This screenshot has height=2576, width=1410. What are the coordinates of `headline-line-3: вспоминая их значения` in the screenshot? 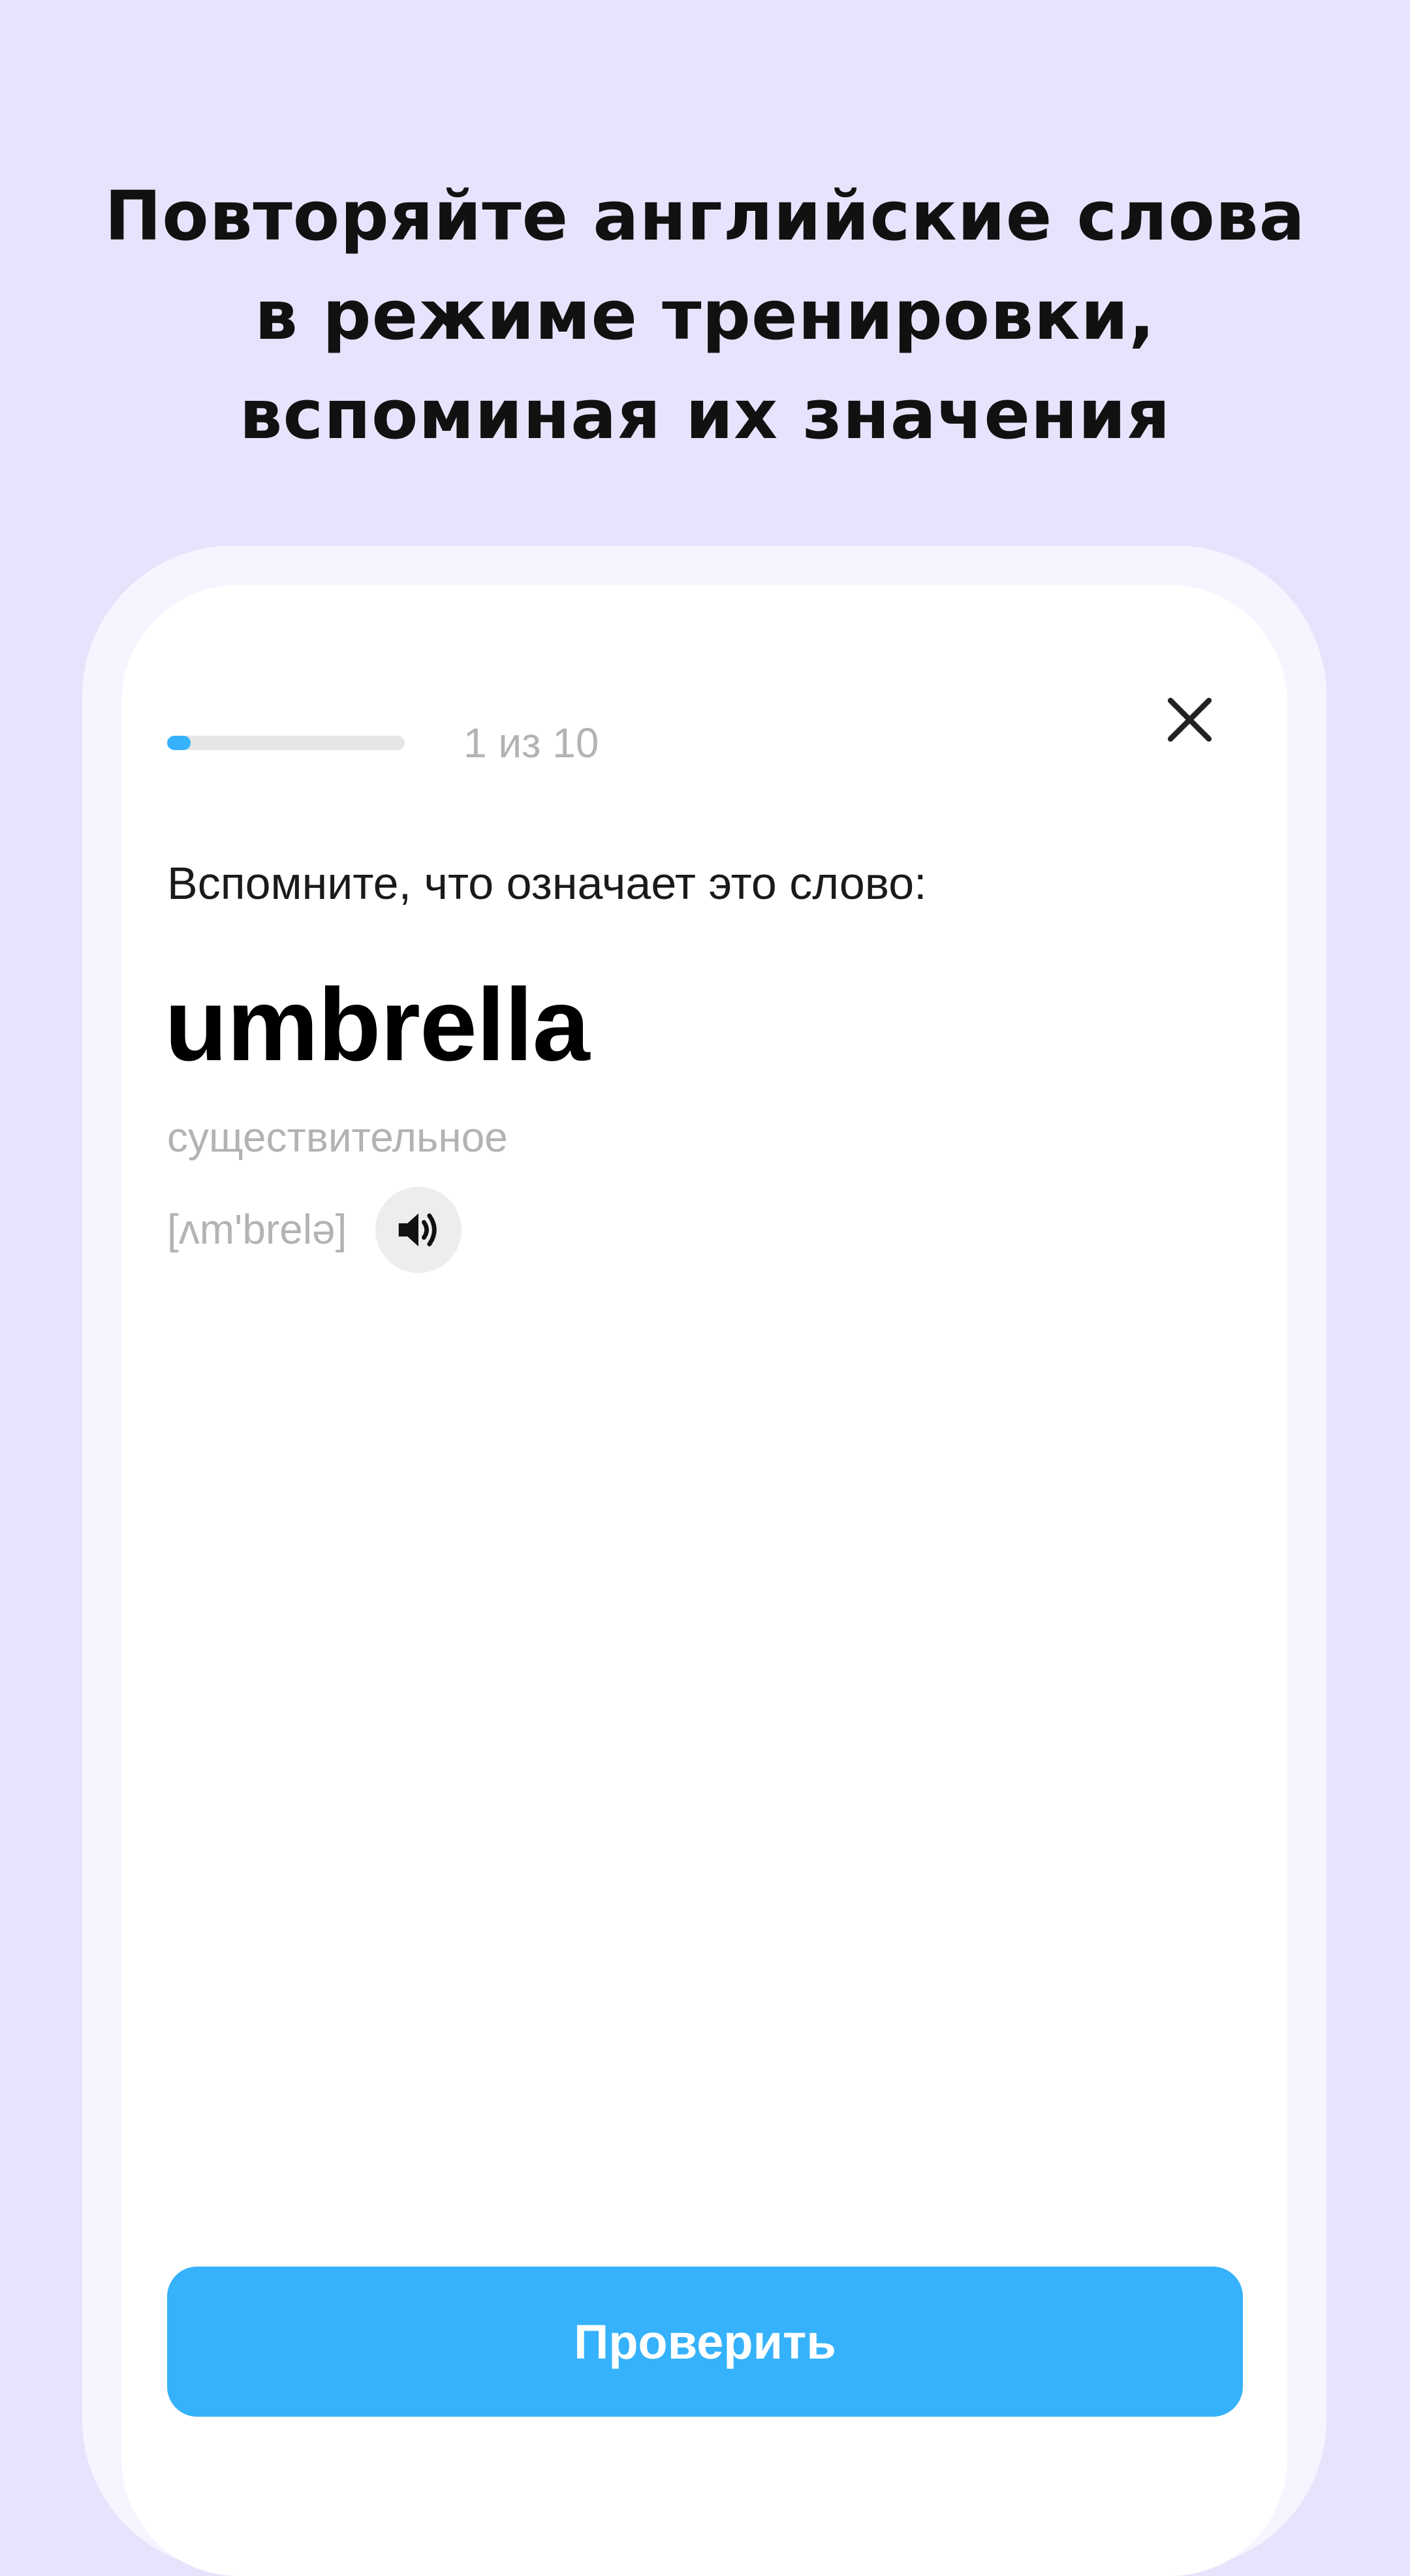 It's located at (705, 414).